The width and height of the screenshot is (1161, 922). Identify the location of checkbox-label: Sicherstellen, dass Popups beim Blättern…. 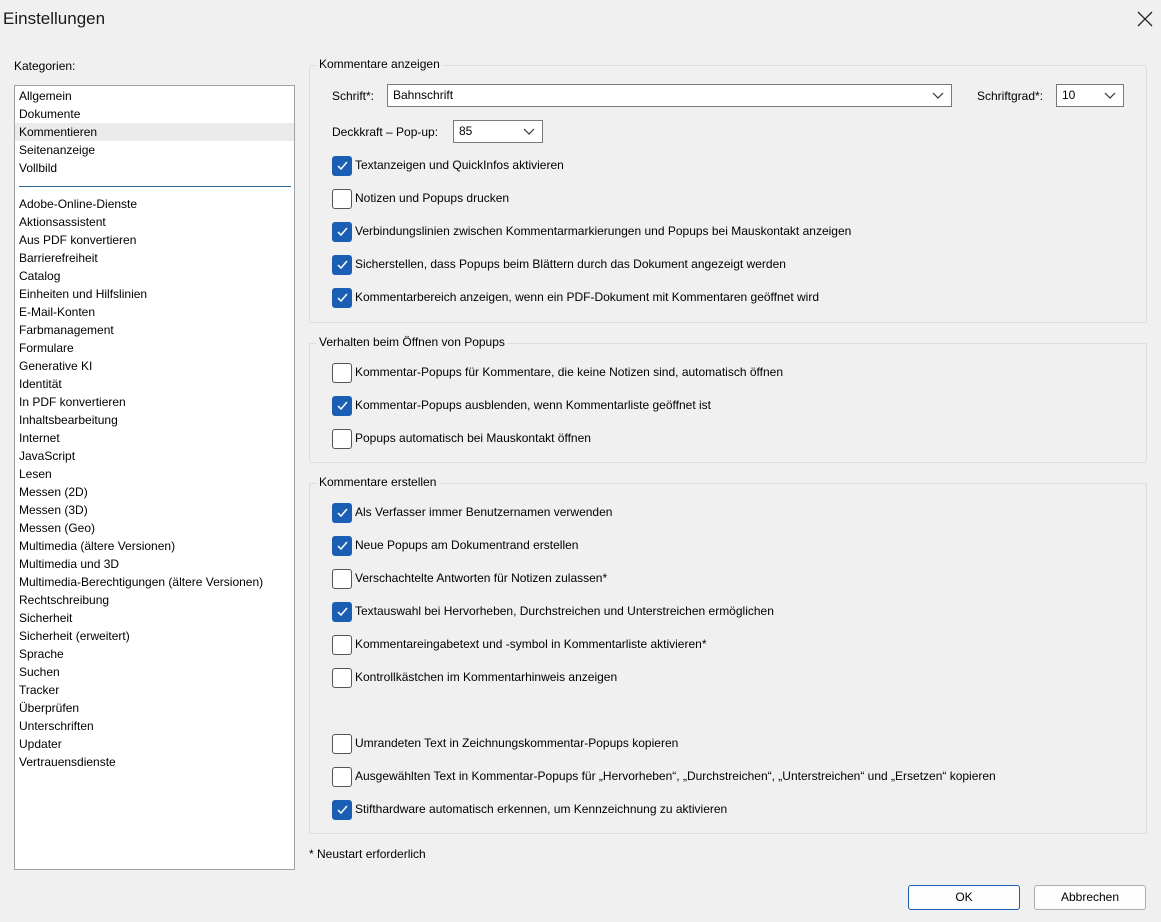
(570, 264).